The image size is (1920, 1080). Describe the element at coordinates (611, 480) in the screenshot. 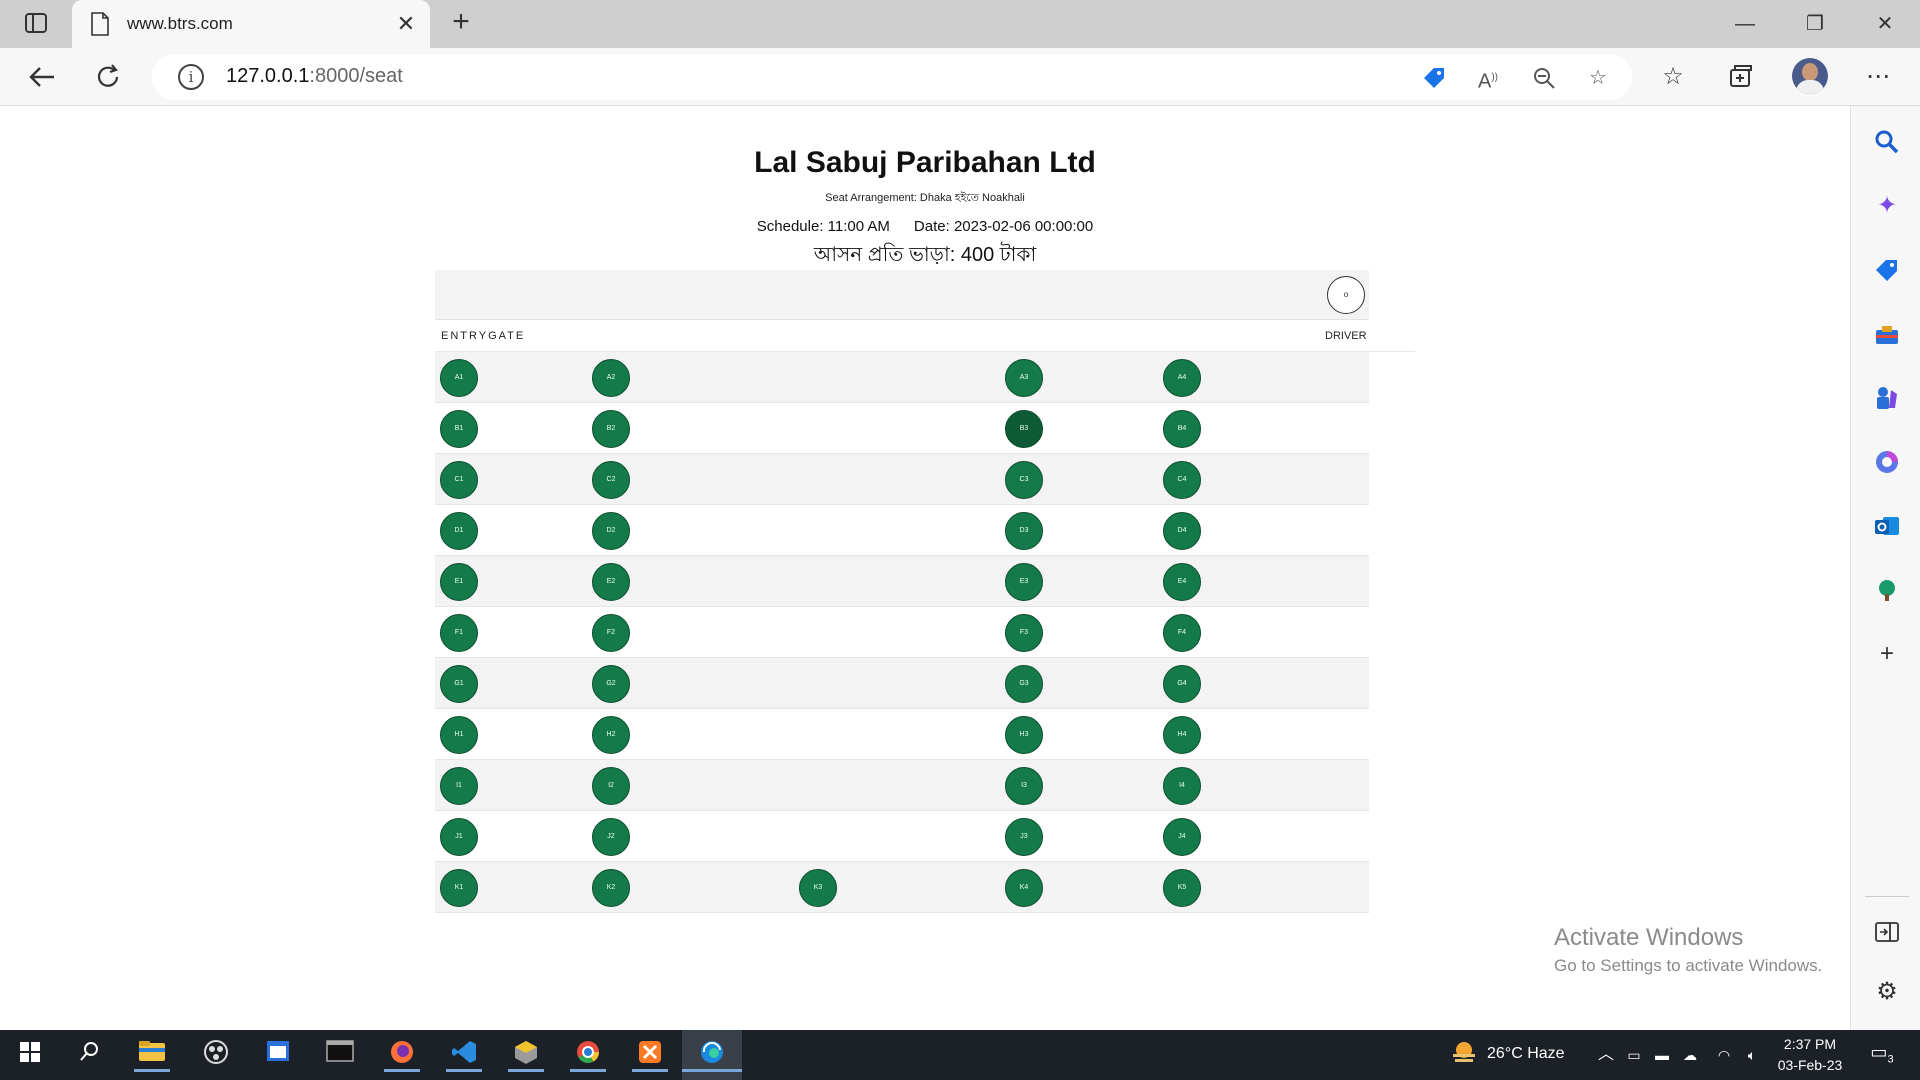

I see `seat-c2-button: C2` at that location.